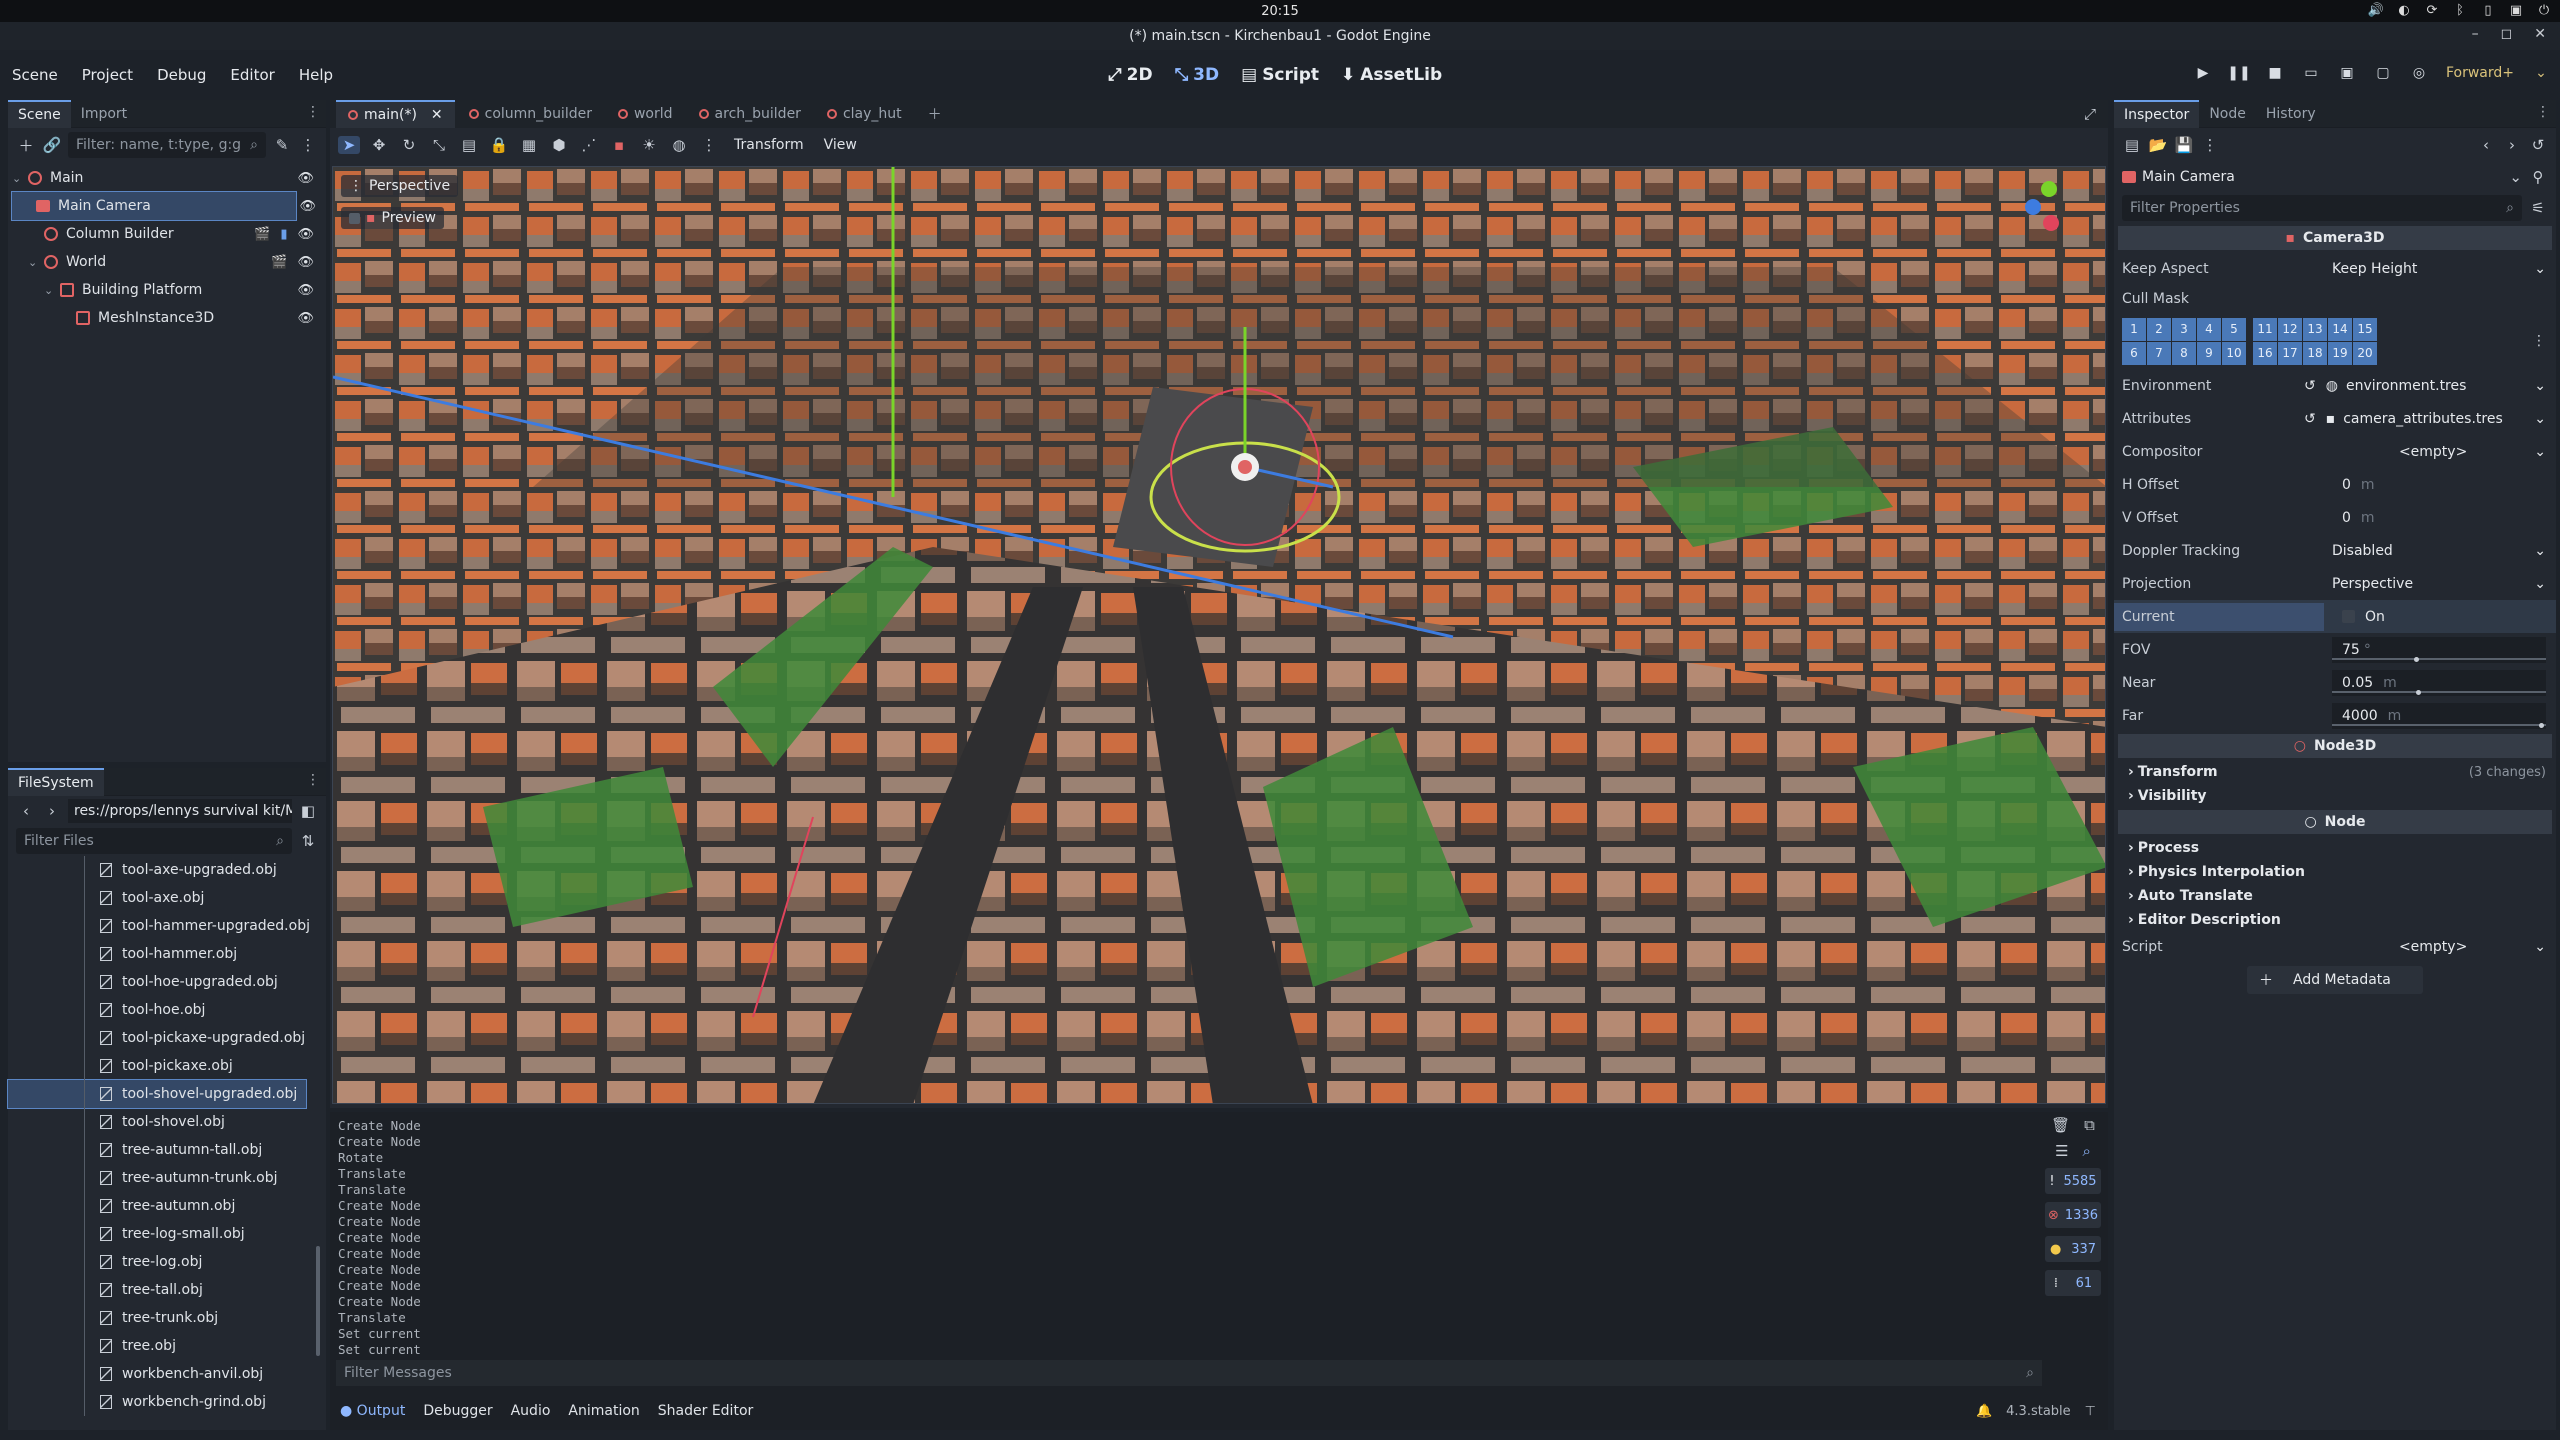 The height and width of the screenshot is (1440, 2560). I want to click on pin-panel-icon: ⊤, so click(2090, 1411).